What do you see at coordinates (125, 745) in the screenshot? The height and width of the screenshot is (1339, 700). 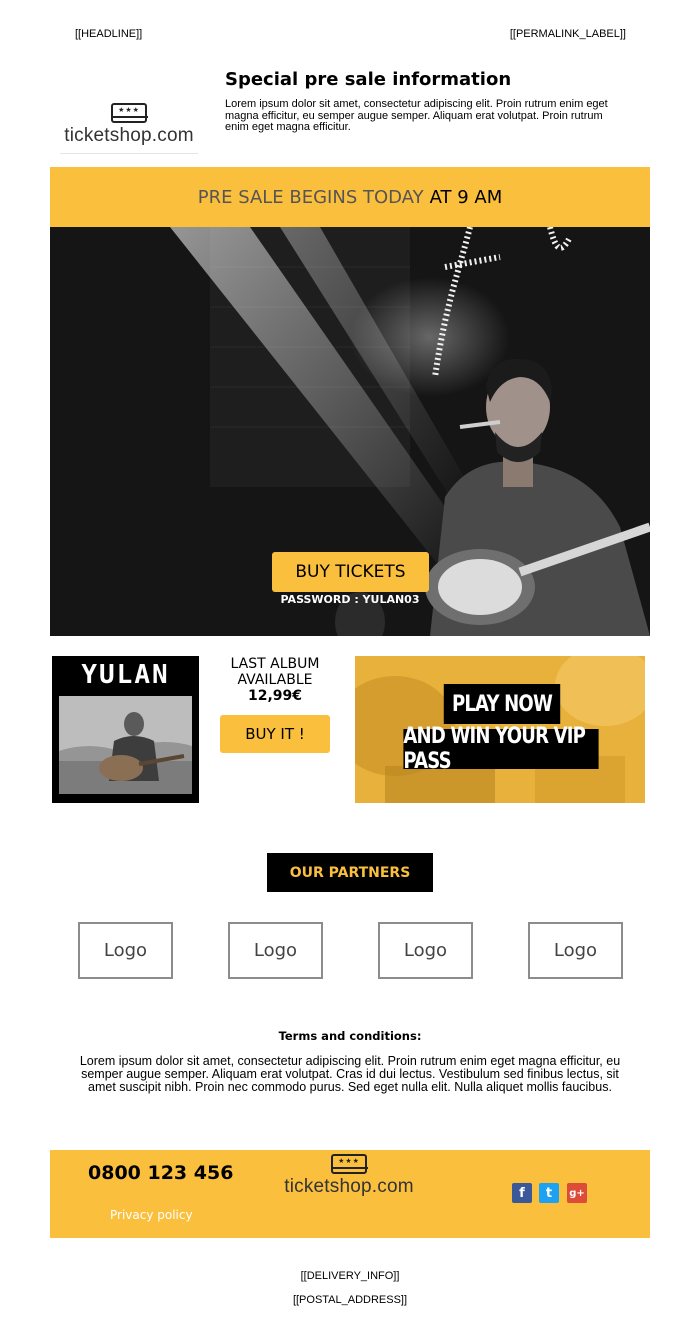 I see `album-cover-photo` at bounding box center [125, 745].